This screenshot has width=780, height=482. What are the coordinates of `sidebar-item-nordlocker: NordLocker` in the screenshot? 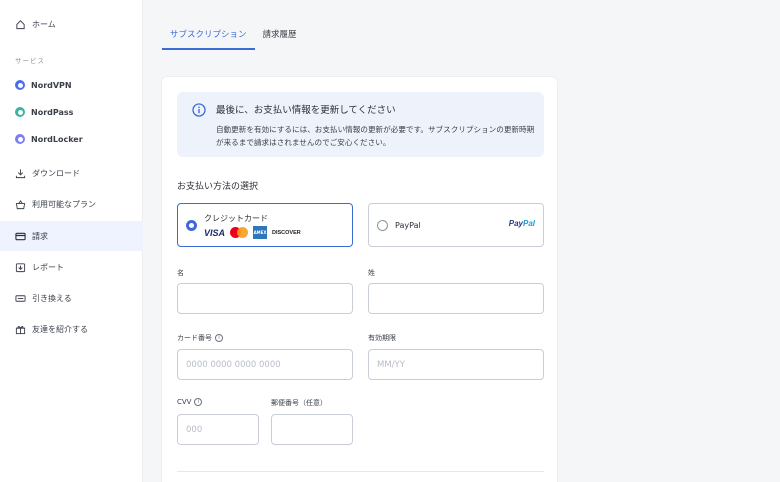 It's located at (71, 139).